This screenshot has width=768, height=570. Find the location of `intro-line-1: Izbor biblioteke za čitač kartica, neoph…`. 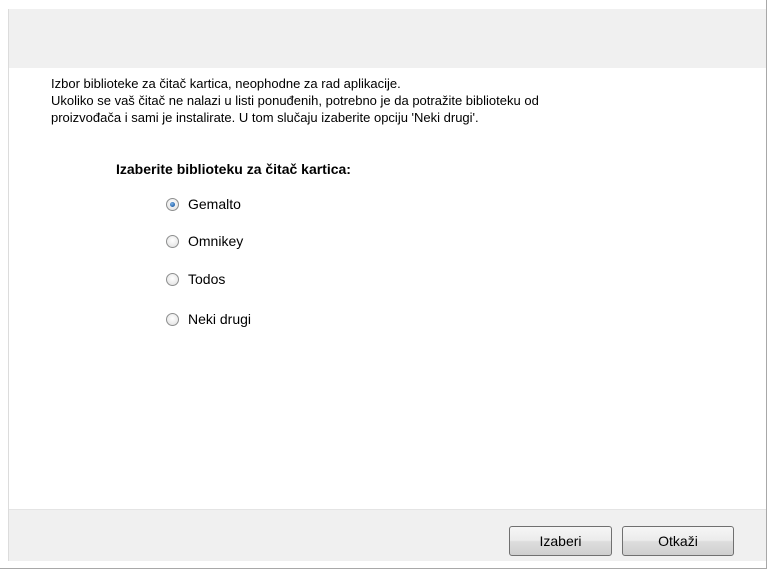

intro-line-1: Izbor biblioteke za čitač kartica, neoph… is located at coordinates (226, 83).